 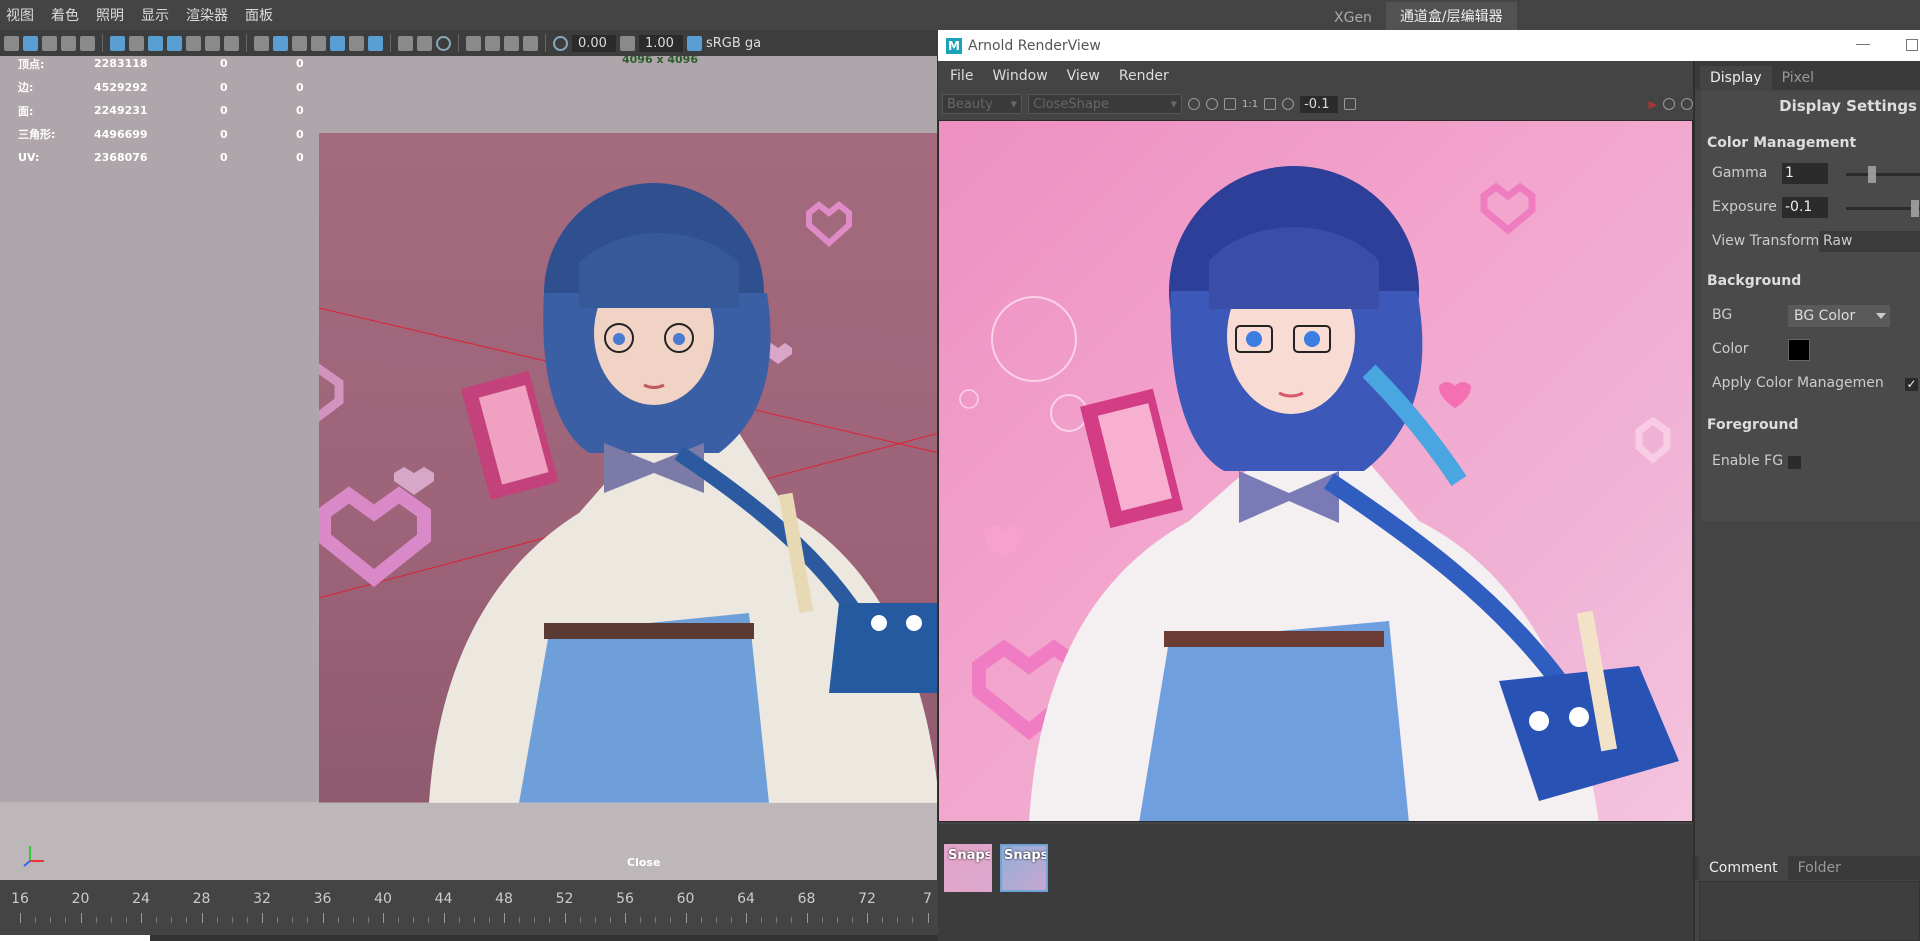 What do you see at coordinates (20, 15) in the screenshot?
I see `menu-view: 视图` at bounding box center [20, 15].